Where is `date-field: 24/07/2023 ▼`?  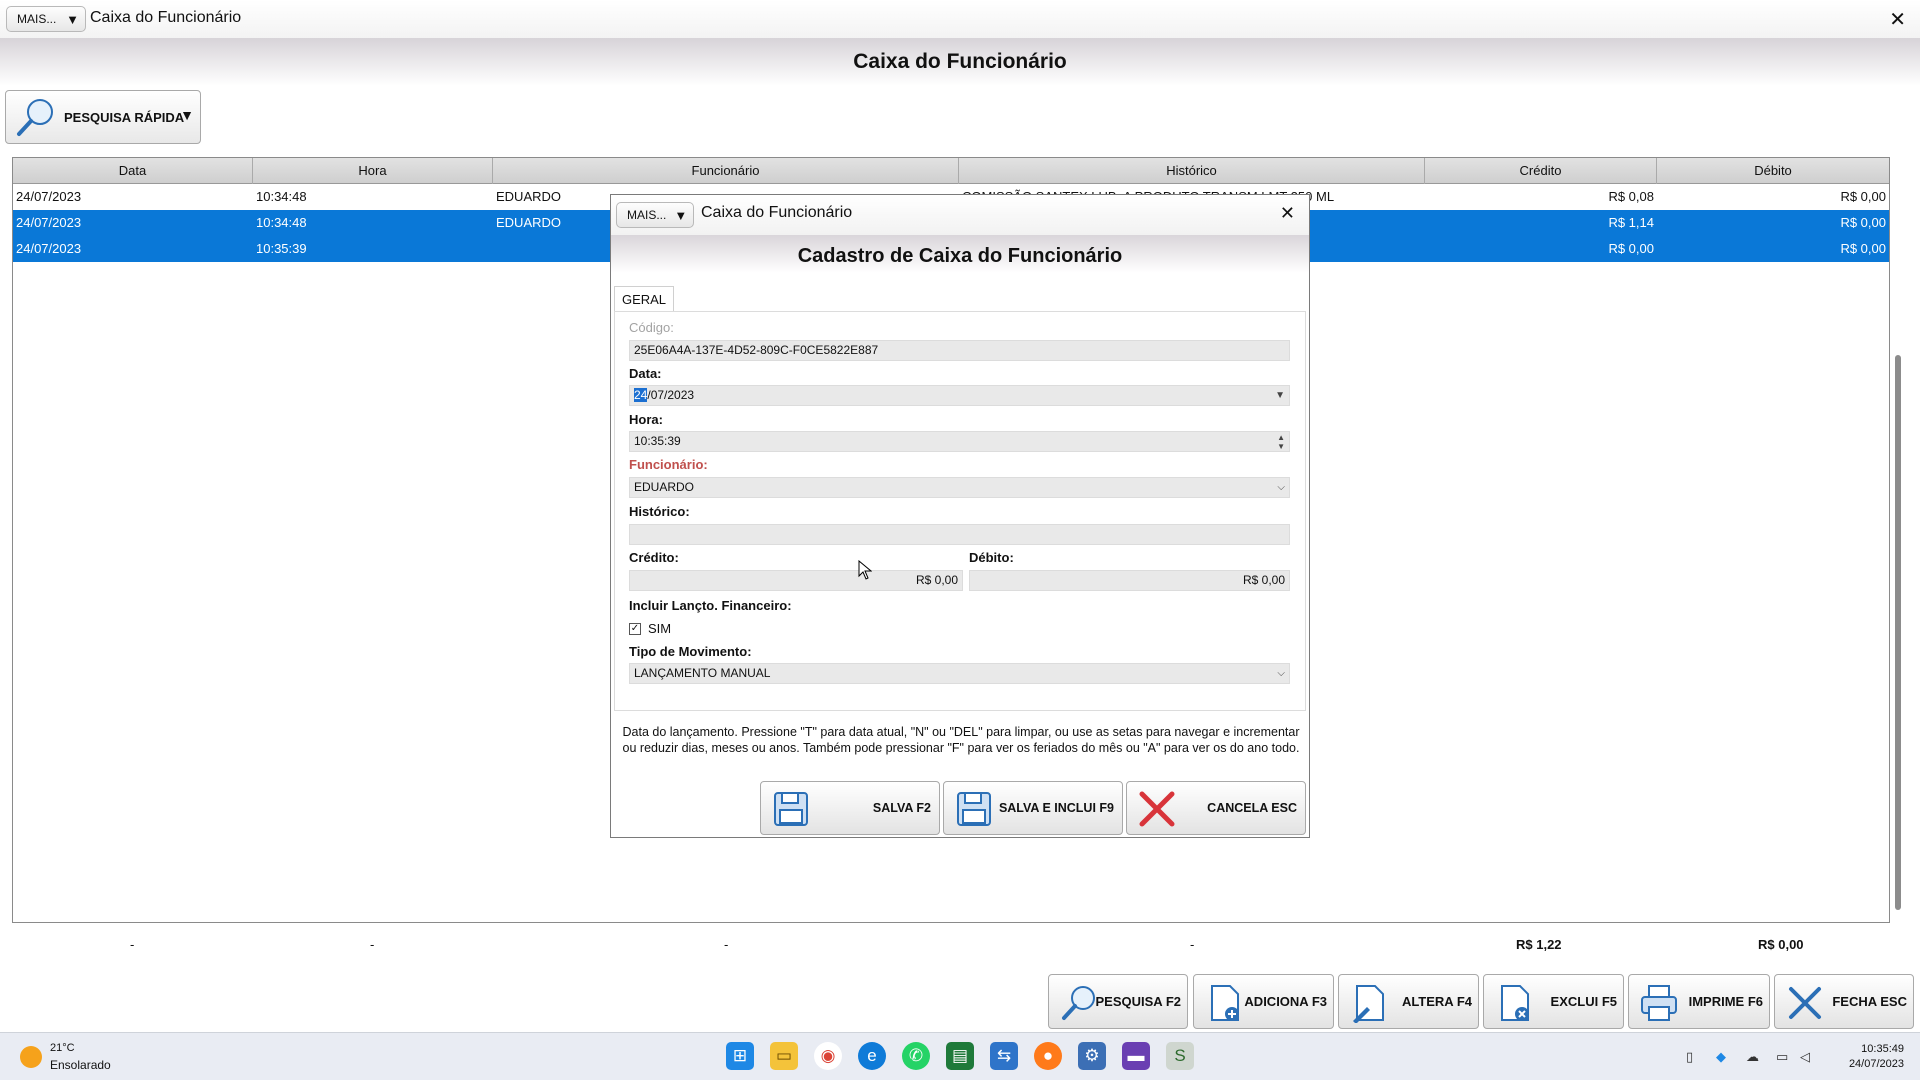
date-field: 24/07/2023 ▼ is located at coordinates (959, 395).